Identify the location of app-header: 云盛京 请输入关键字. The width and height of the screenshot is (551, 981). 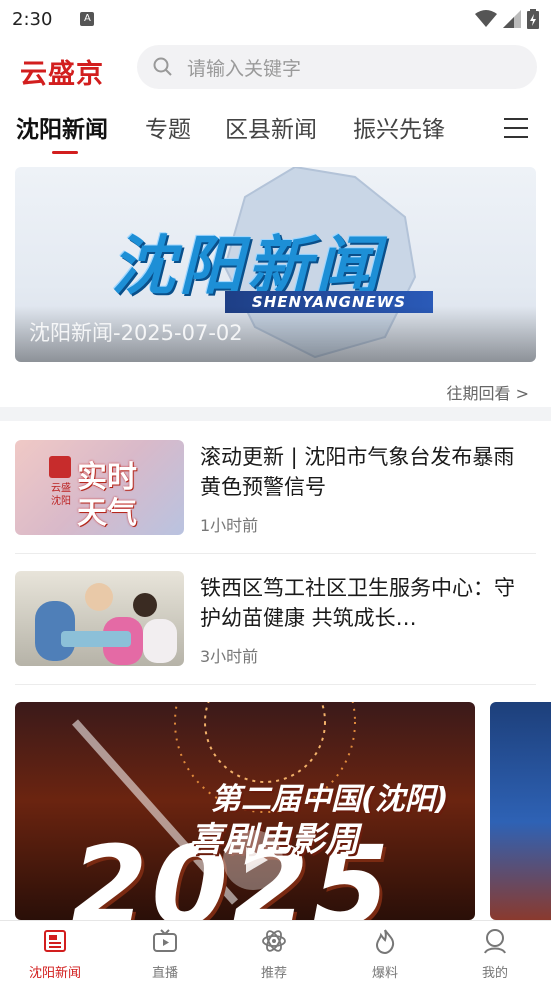
(275, 68).